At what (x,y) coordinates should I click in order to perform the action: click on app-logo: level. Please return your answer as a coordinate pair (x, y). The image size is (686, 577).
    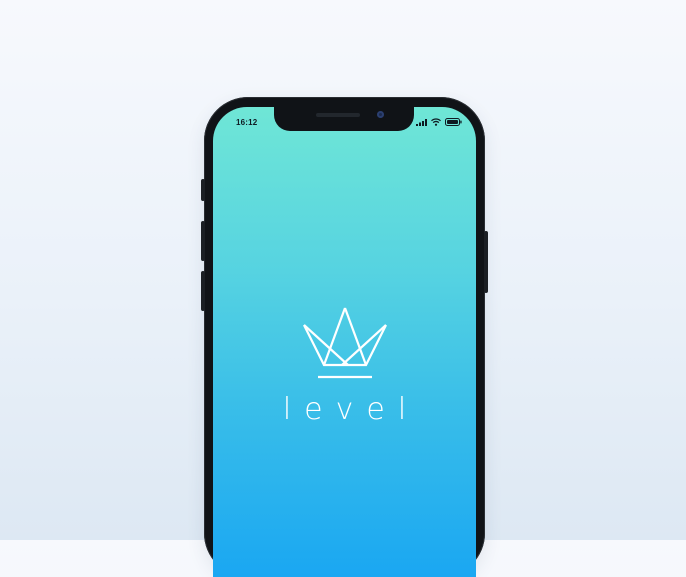
    Looking at the image, I should click on (344, 366).